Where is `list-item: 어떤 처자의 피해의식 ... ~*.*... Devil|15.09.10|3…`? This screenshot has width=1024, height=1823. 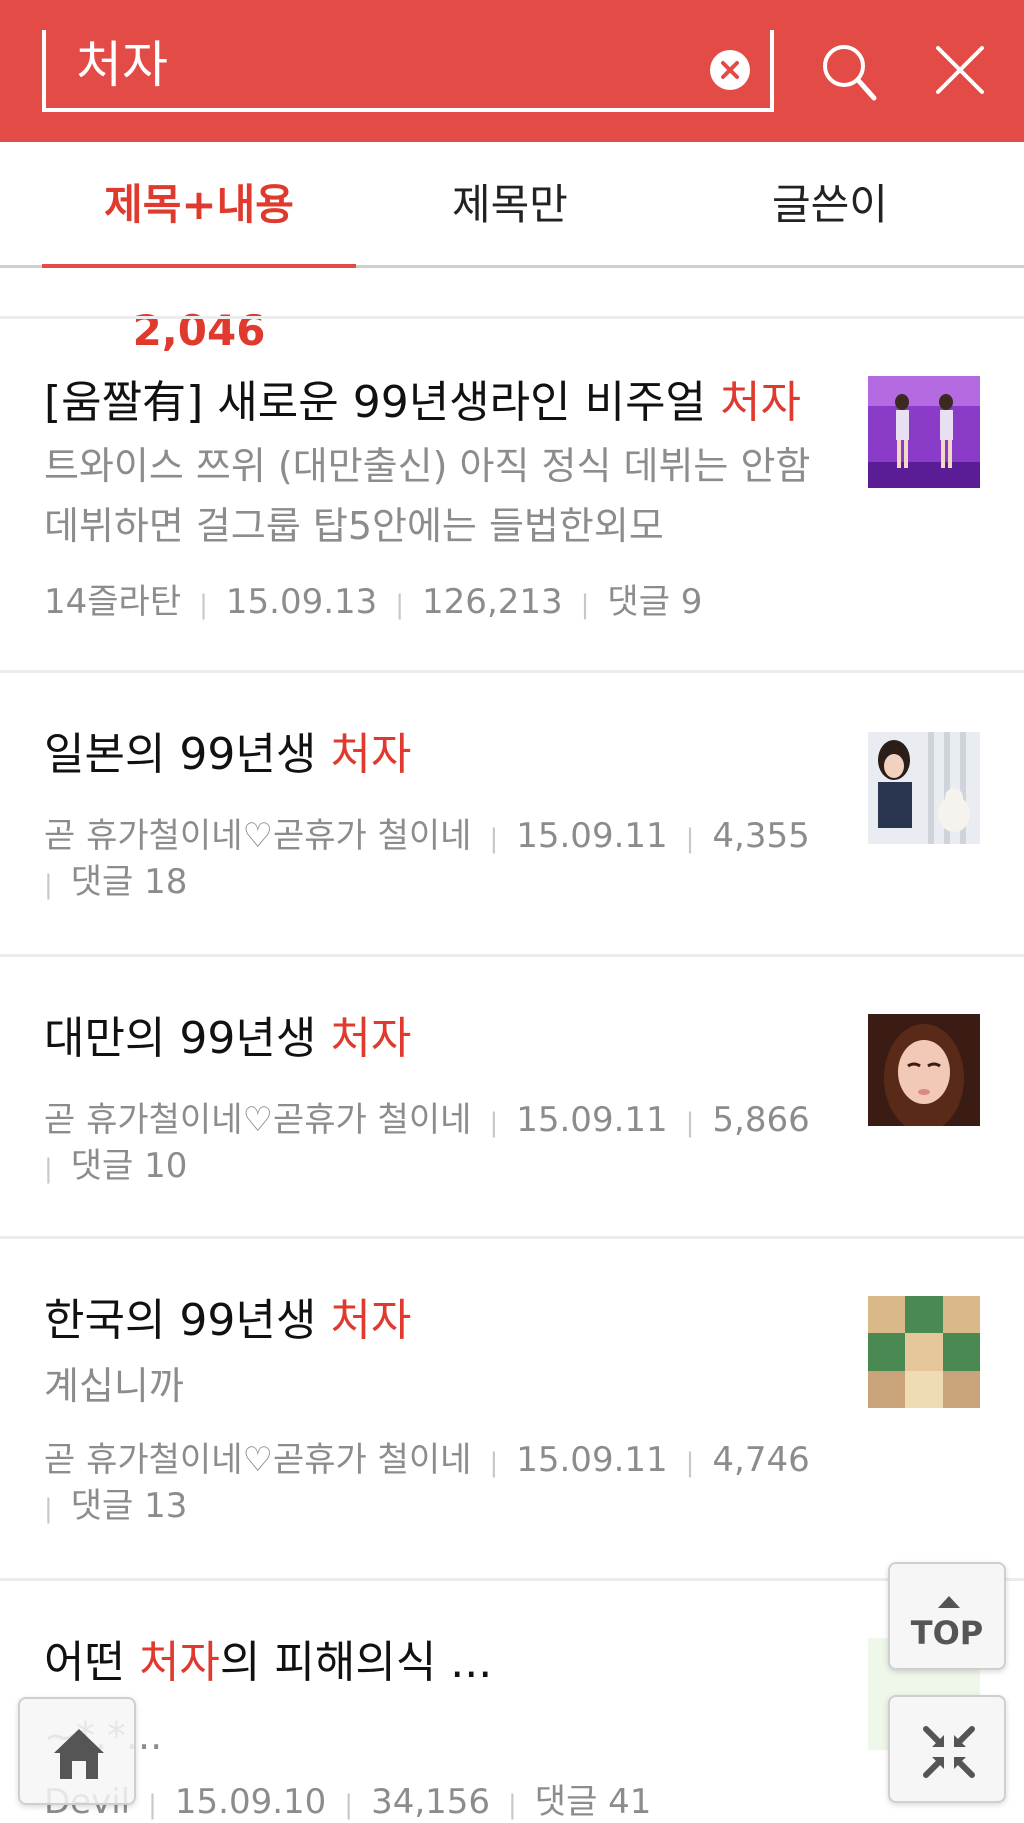
list-item: 어떤 처자의 피해의식 ... ~*.*... Devil|15.09.10|3… is located at coordinates (512, 1701).